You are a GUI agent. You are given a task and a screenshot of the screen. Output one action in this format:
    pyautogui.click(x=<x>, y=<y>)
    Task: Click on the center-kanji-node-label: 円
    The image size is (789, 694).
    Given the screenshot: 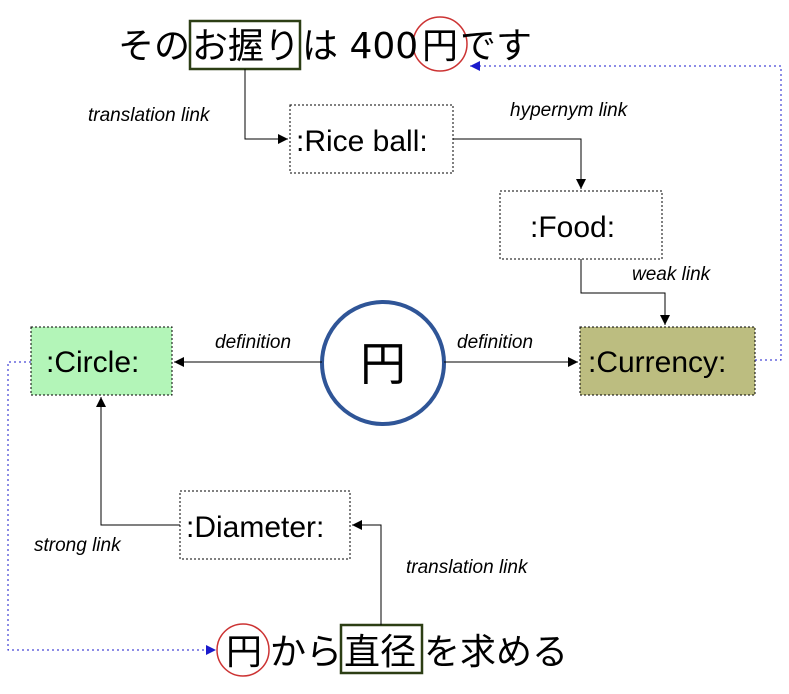 What is the action you would take?
    pyautogui.click(x=383, y=364)
    